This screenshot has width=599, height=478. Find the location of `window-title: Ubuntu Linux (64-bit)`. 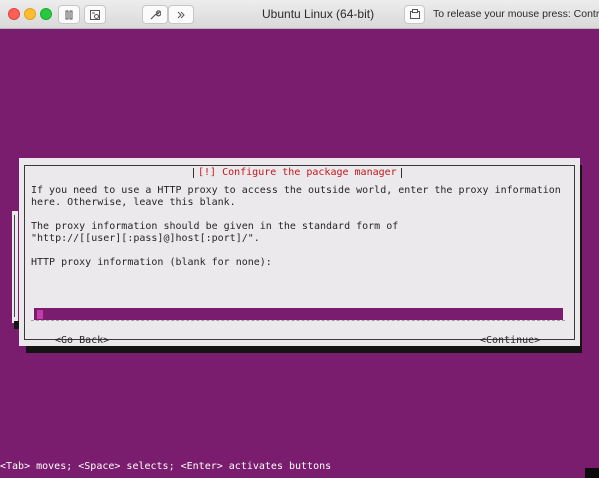

window-title: Ubuntu Linux (64-bit) is located at coordinates (318, 14).